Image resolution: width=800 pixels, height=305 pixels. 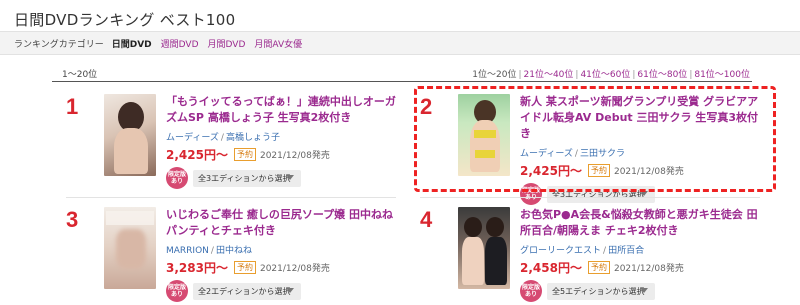 I want to click on edition-select: 全3エディションから選択, so click(x=247, y=178).